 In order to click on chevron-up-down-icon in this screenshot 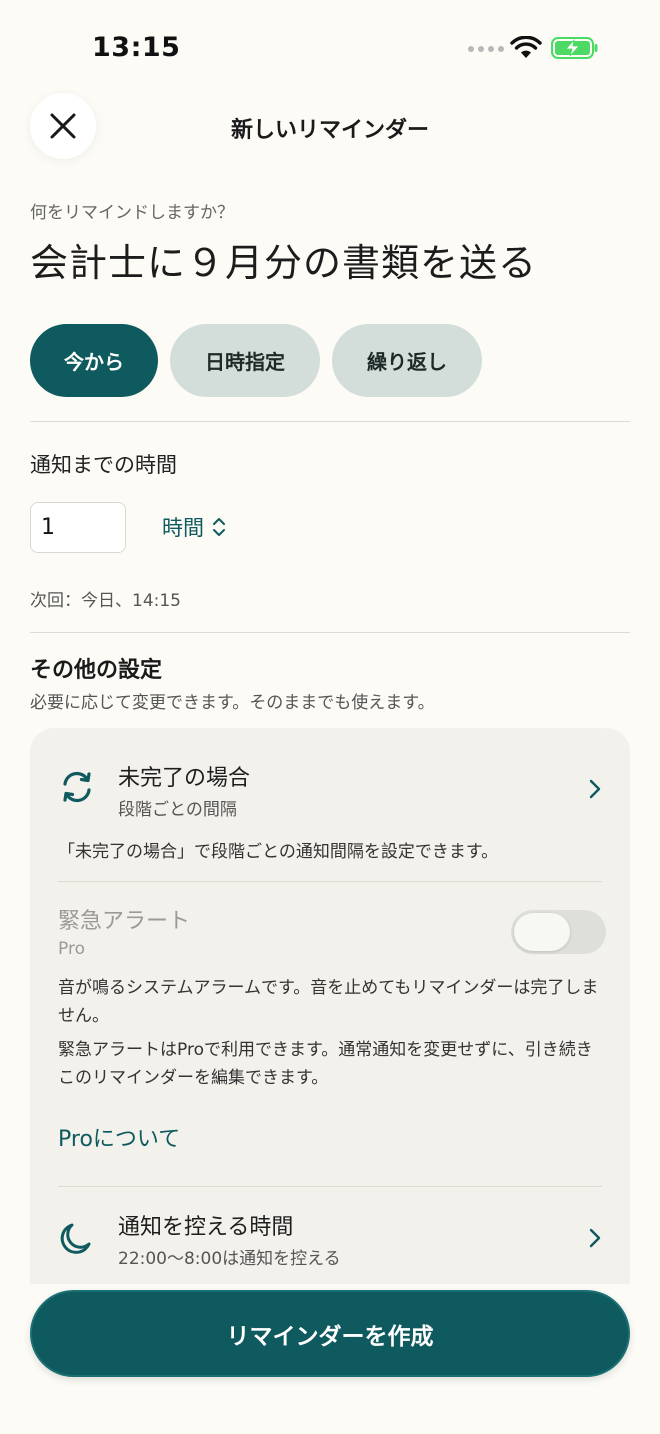, I will do `click(219, 527)`.